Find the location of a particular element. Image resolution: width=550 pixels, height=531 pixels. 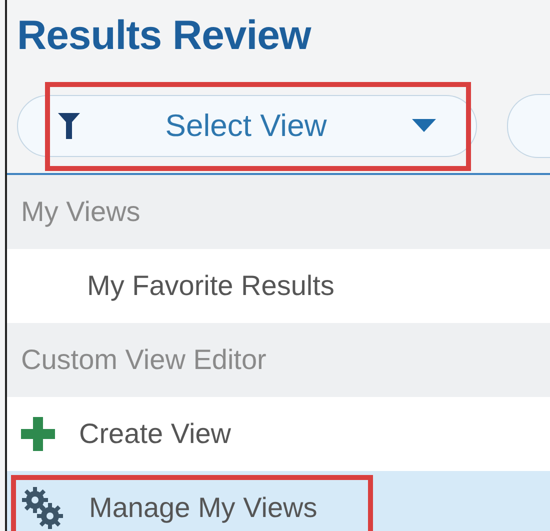

caret-icon is located at coordinates (424, 125).